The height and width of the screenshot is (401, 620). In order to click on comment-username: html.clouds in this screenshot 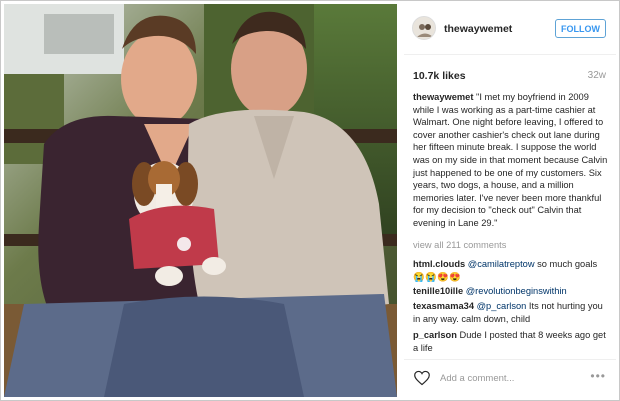, I will do `click(439, 264)`.